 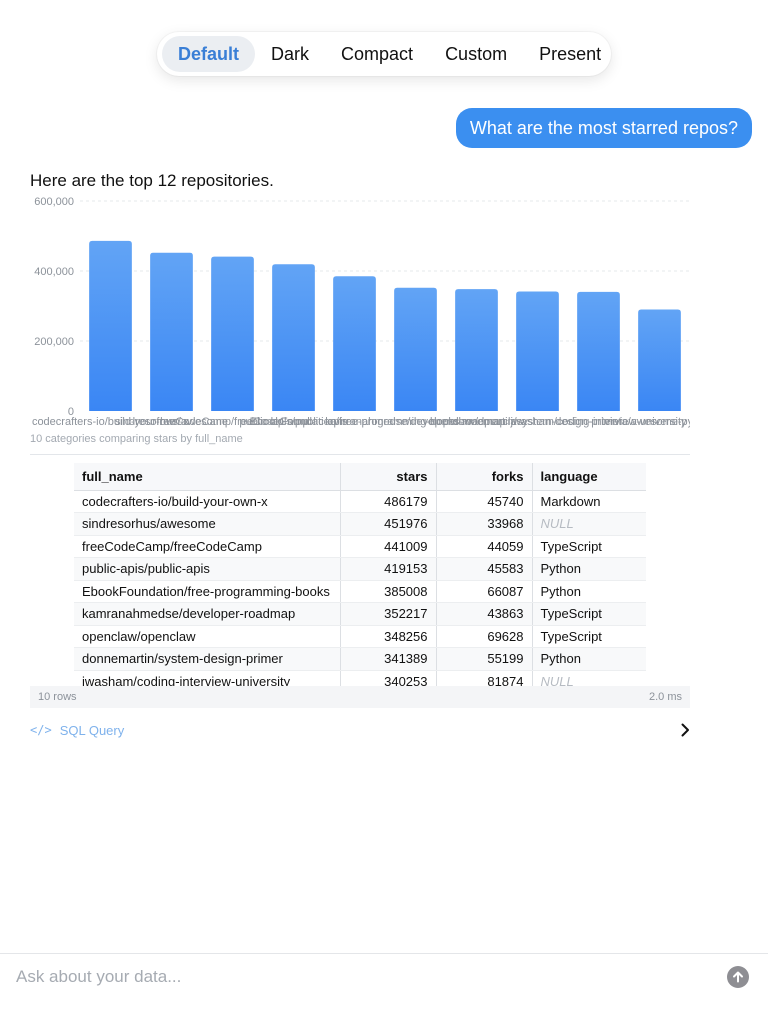 What do you see at coordinates (570, 54) in the screenshot?
I see `theme-option-present: Present` at bounding box center [570, 54].